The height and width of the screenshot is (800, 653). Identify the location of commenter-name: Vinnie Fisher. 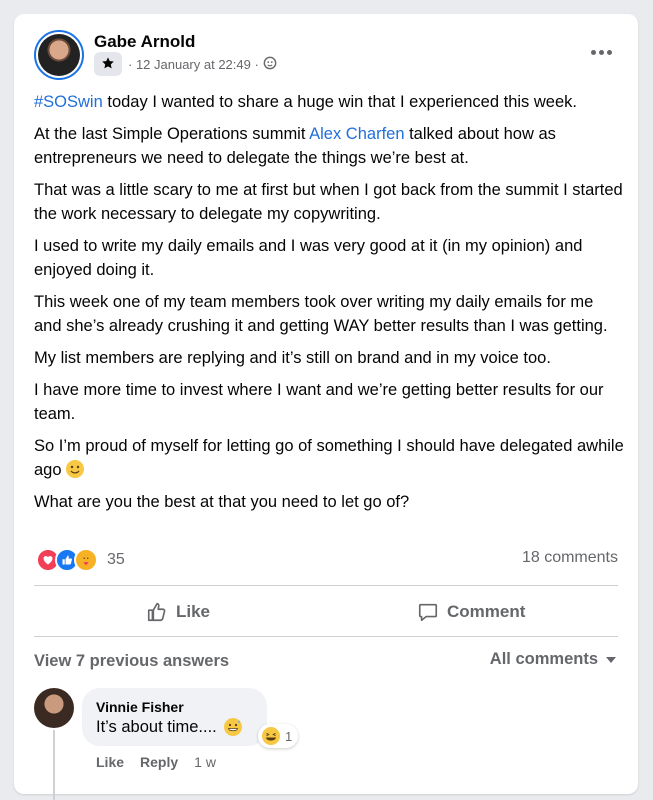
(173, 707).